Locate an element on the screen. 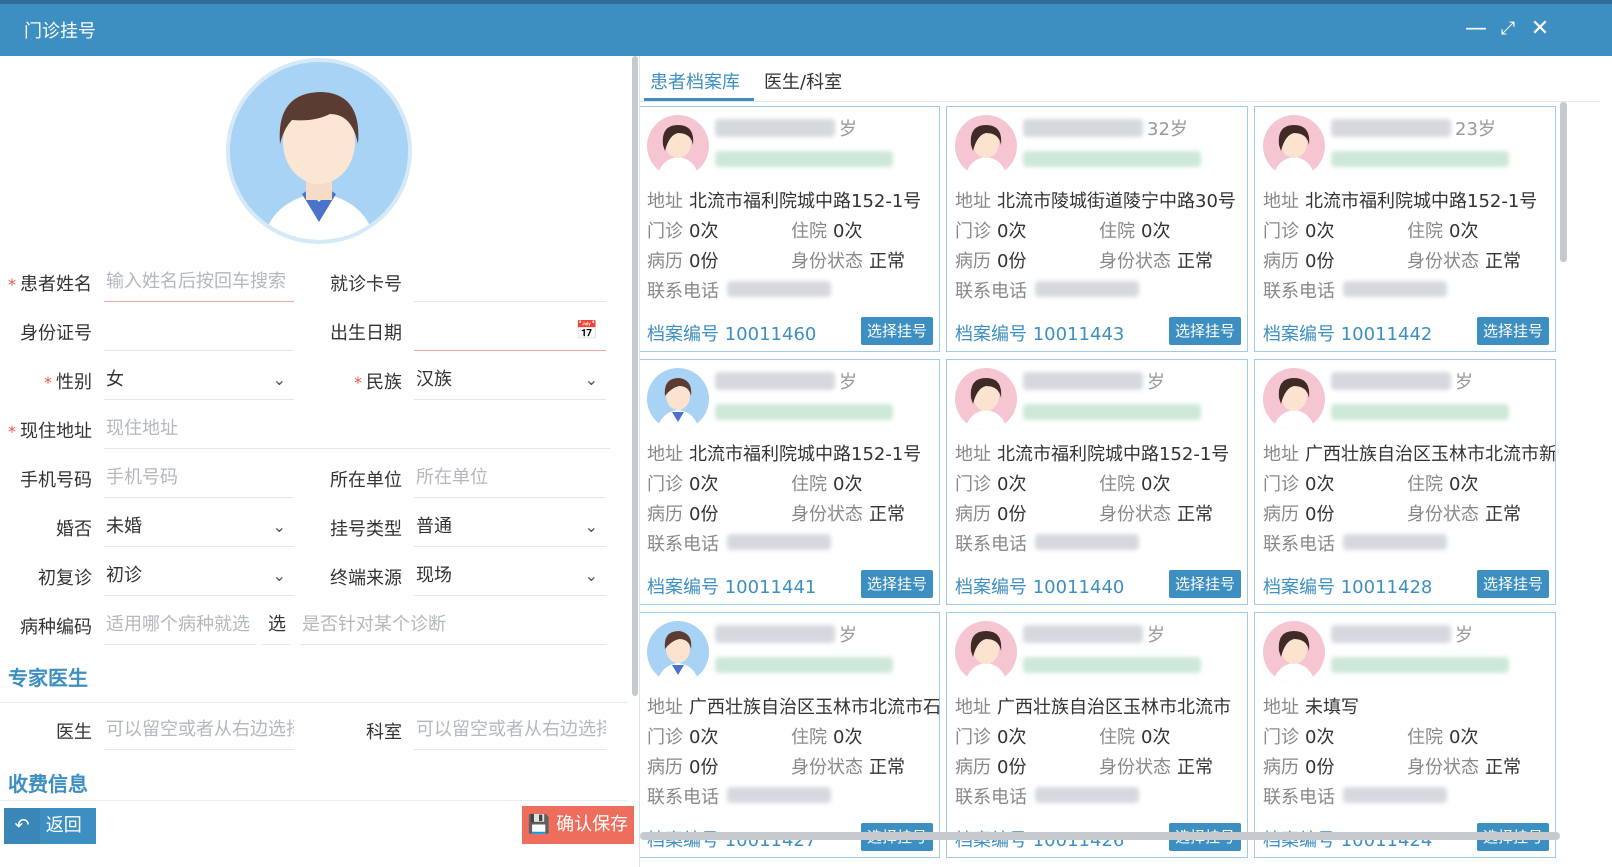 This screenshot has height=867, width=1612. gender-select: 女 ⌄ is located at coordinates (199, 380).